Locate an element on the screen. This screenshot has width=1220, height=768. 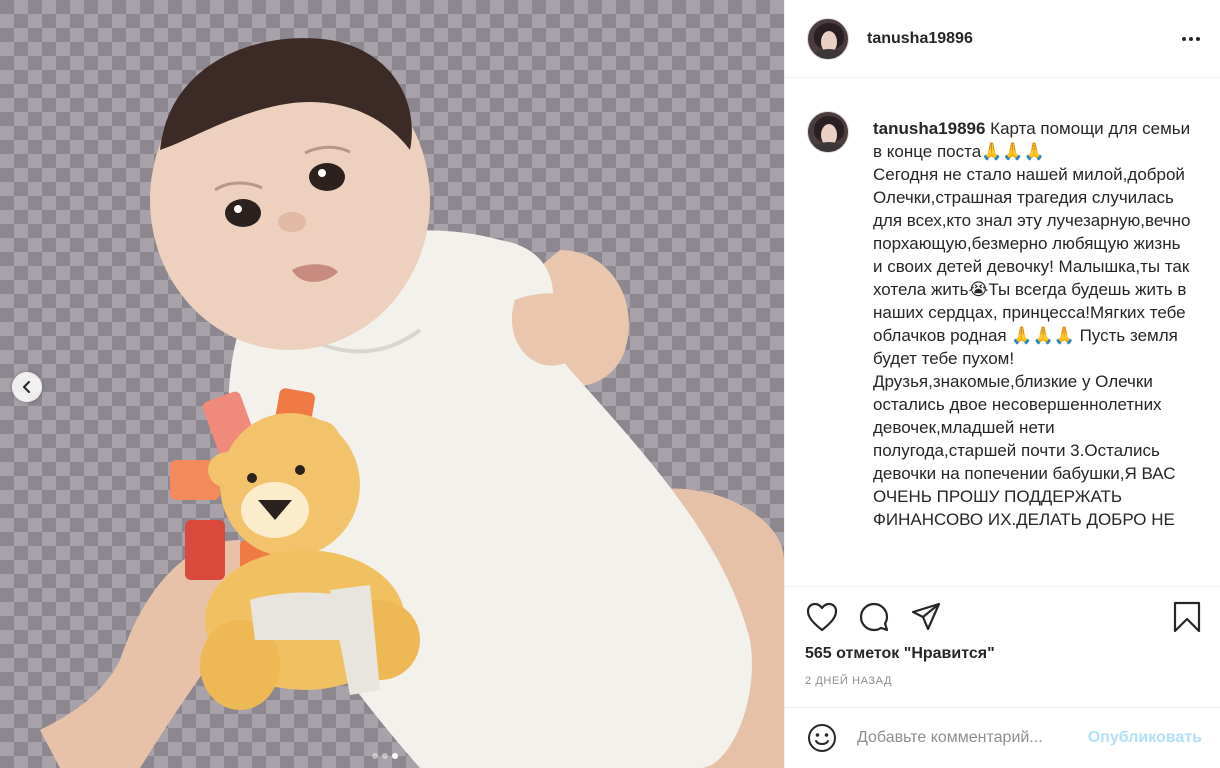
share-button is located at coordinates (926, 617).